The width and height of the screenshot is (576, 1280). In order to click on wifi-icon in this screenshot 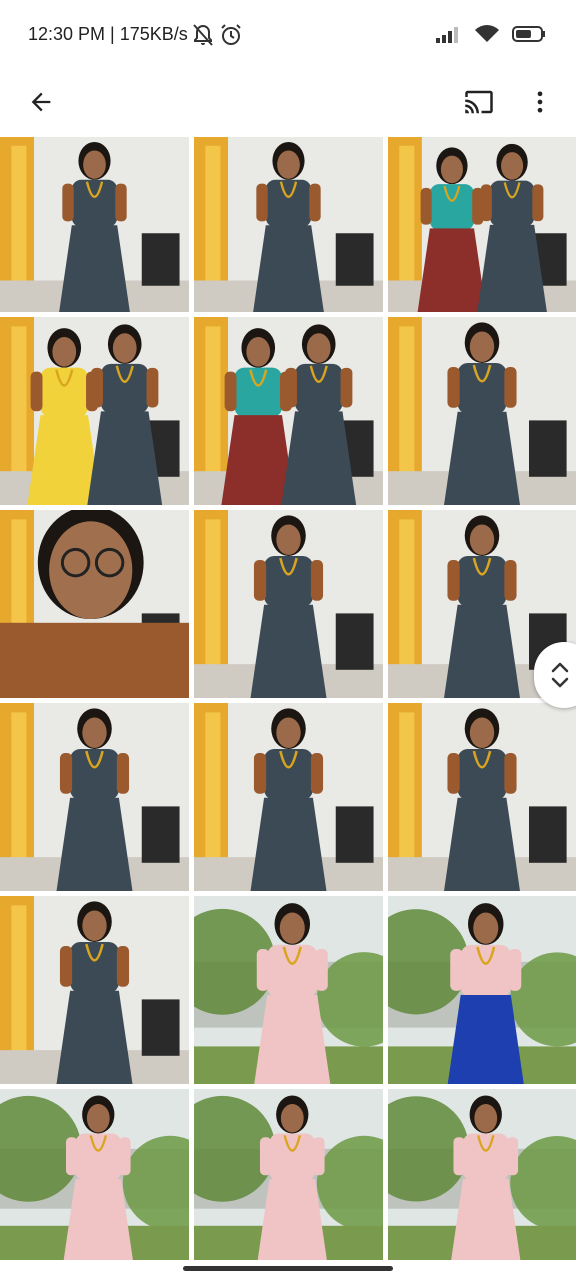, I will do `click(487, 36)`.